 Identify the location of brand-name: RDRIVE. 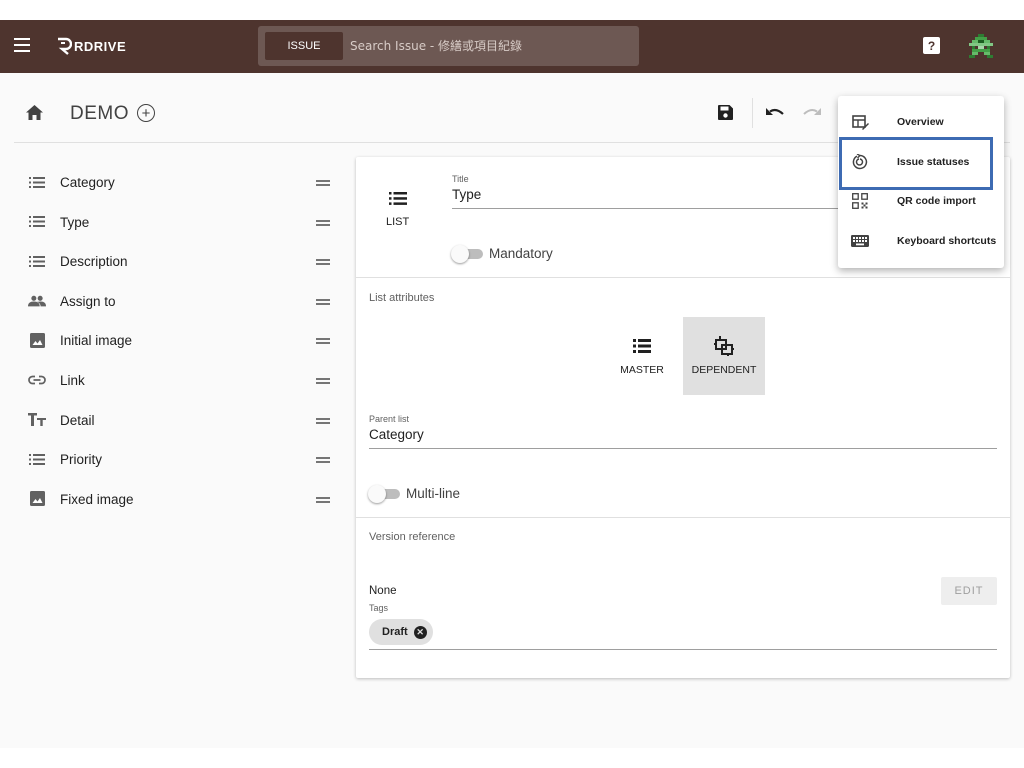
(100, 46).